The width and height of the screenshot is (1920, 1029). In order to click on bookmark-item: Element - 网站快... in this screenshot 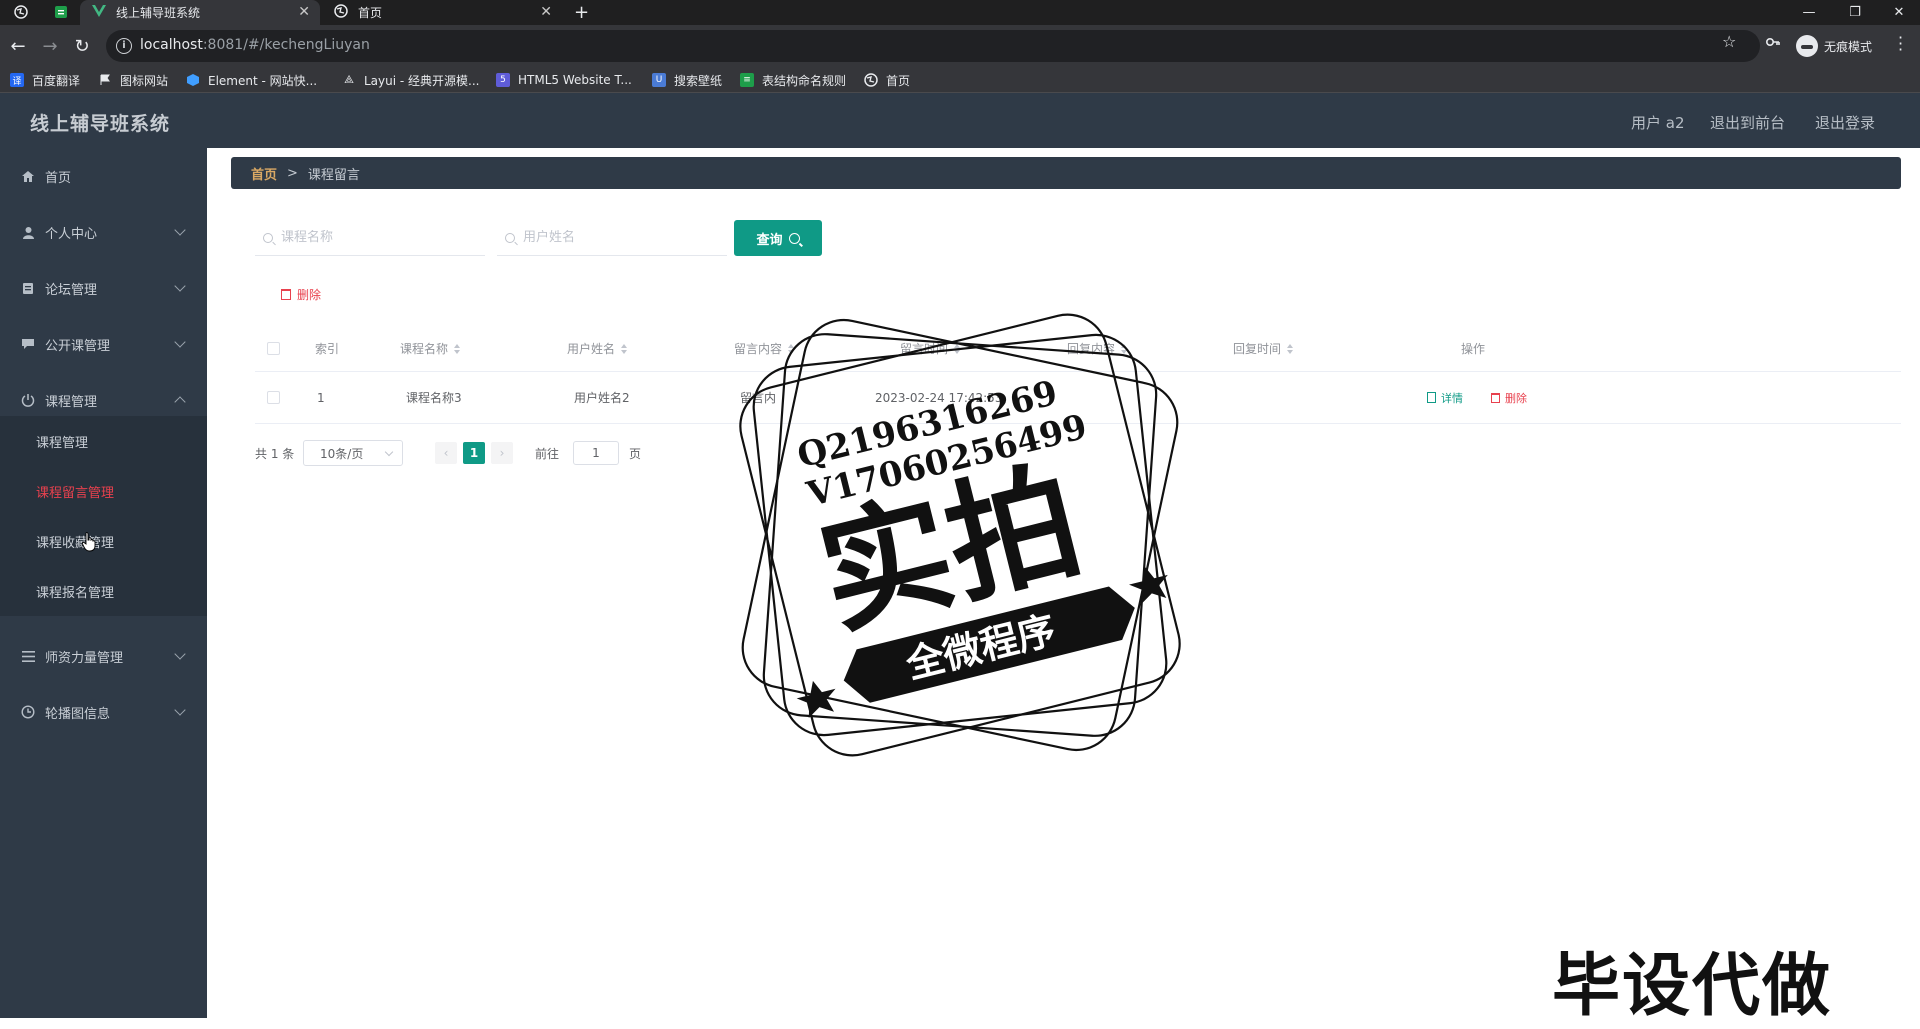, I will do `click(251, 80)`.